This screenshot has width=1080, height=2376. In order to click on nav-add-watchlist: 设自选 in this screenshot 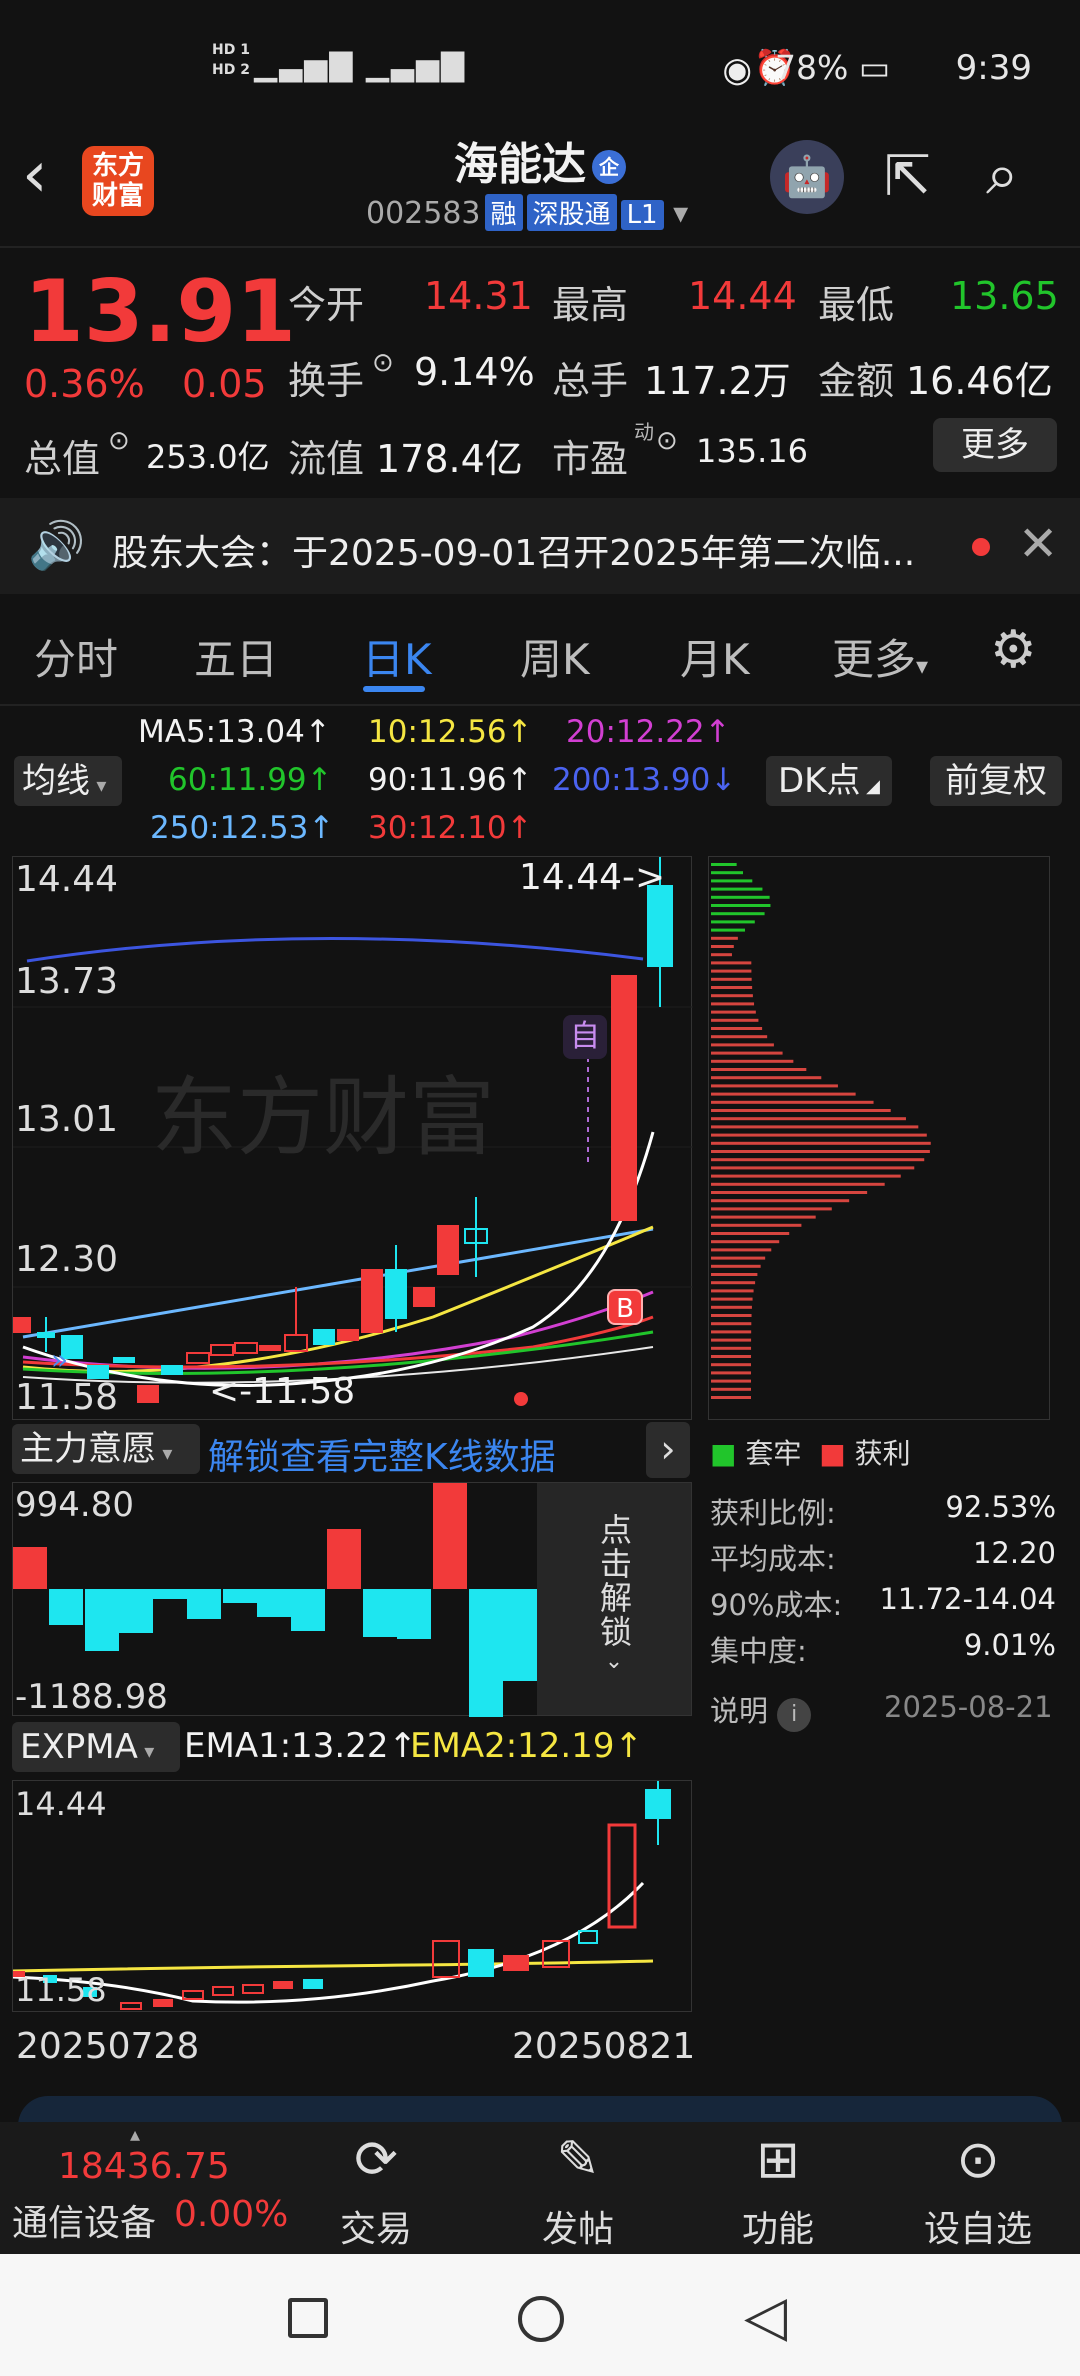, I will do `click(978, 2226)`.